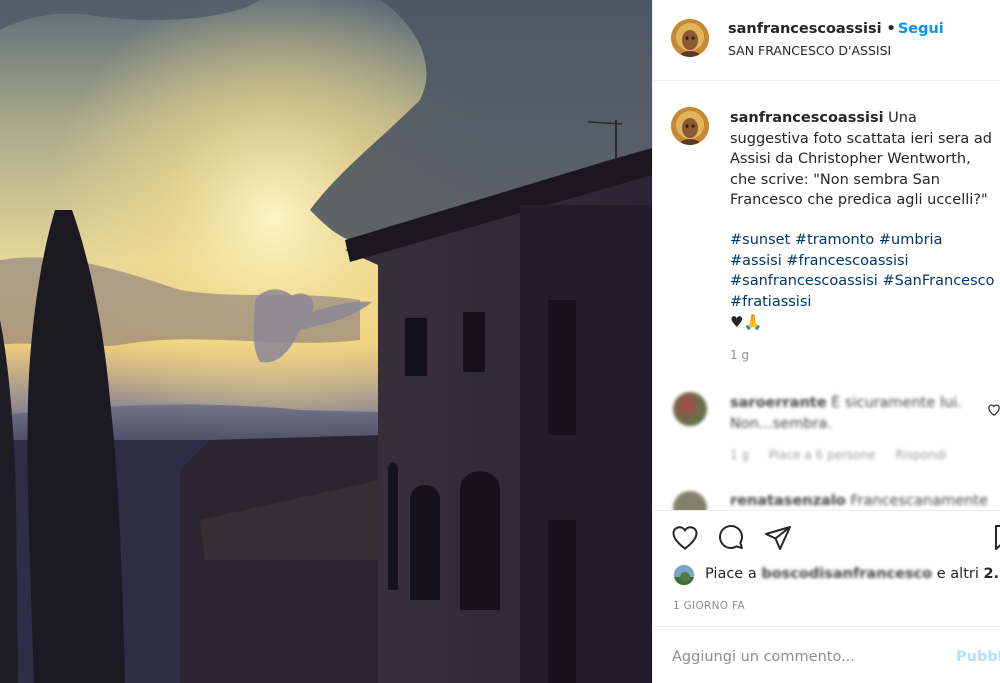  I want to click on share-button, so click(778, 538).